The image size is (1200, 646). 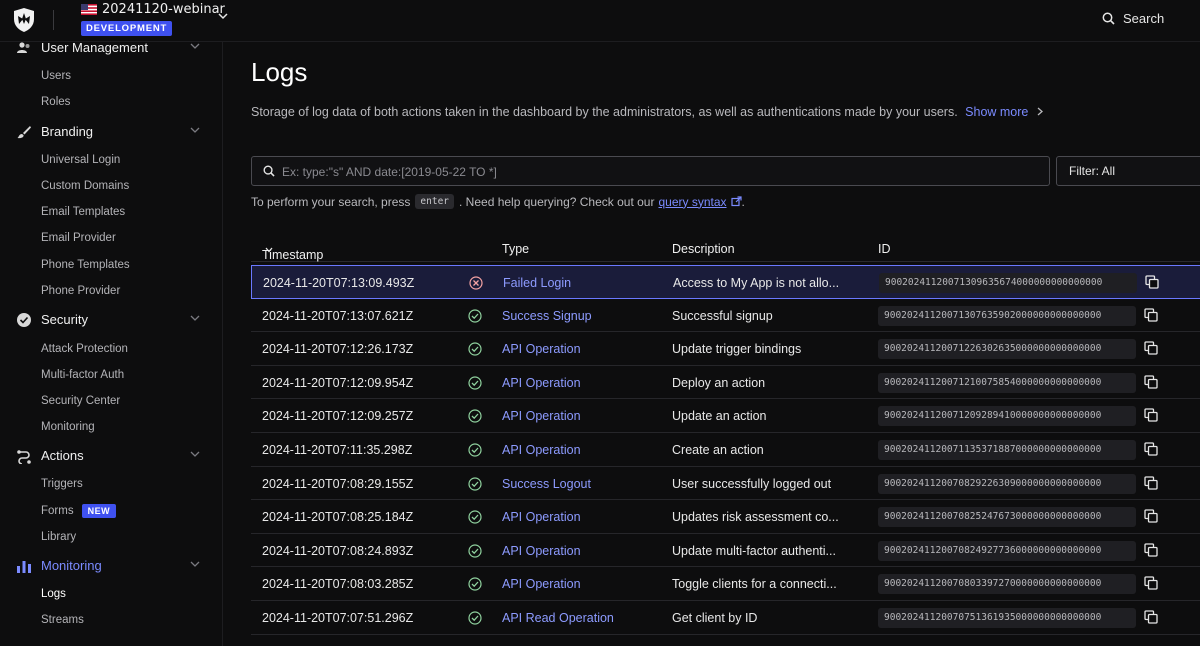 I want to click on sidebar-item-universal-login: Universal Login, so click(x=80, y=160).